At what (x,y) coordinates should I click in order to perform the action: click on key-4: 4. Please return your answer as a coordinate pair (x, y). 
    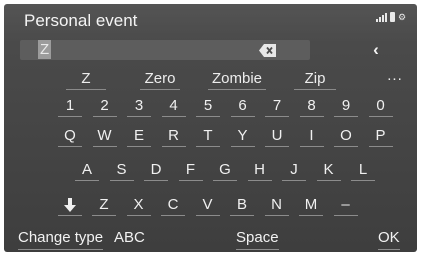
    Looking at the image, I should click on (174, 106).